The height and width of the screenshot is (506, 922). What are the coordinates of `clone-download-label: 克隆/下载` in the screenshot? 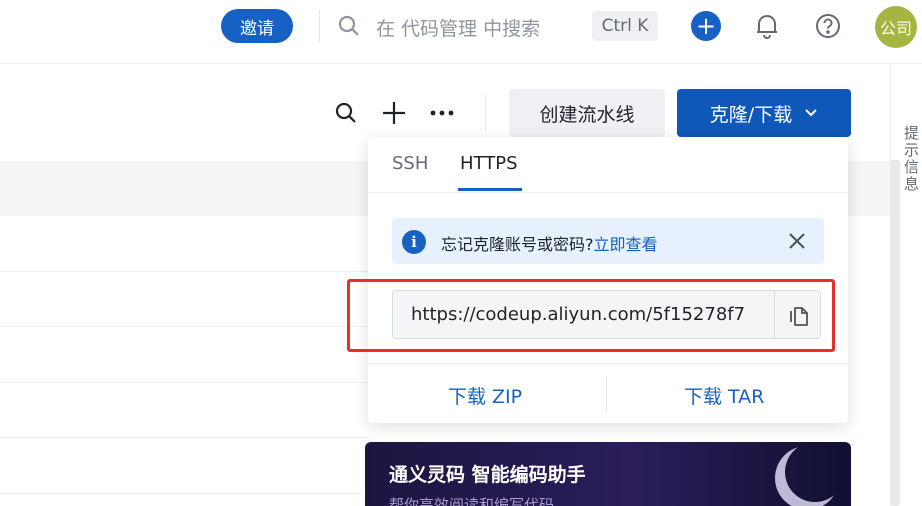 It's located at (751, 114).